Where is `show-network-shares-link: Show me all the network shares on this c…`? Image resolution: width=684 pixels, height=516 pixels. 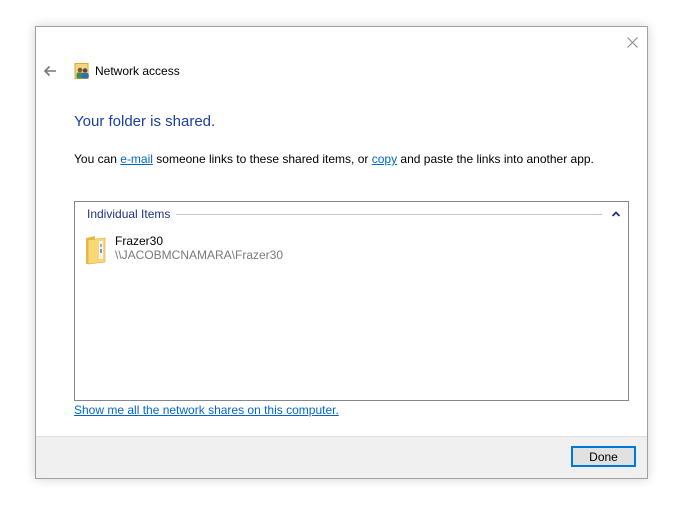
show-network-shares-link: Show me all the network shares on this c… is located at coordinates (206, 410).